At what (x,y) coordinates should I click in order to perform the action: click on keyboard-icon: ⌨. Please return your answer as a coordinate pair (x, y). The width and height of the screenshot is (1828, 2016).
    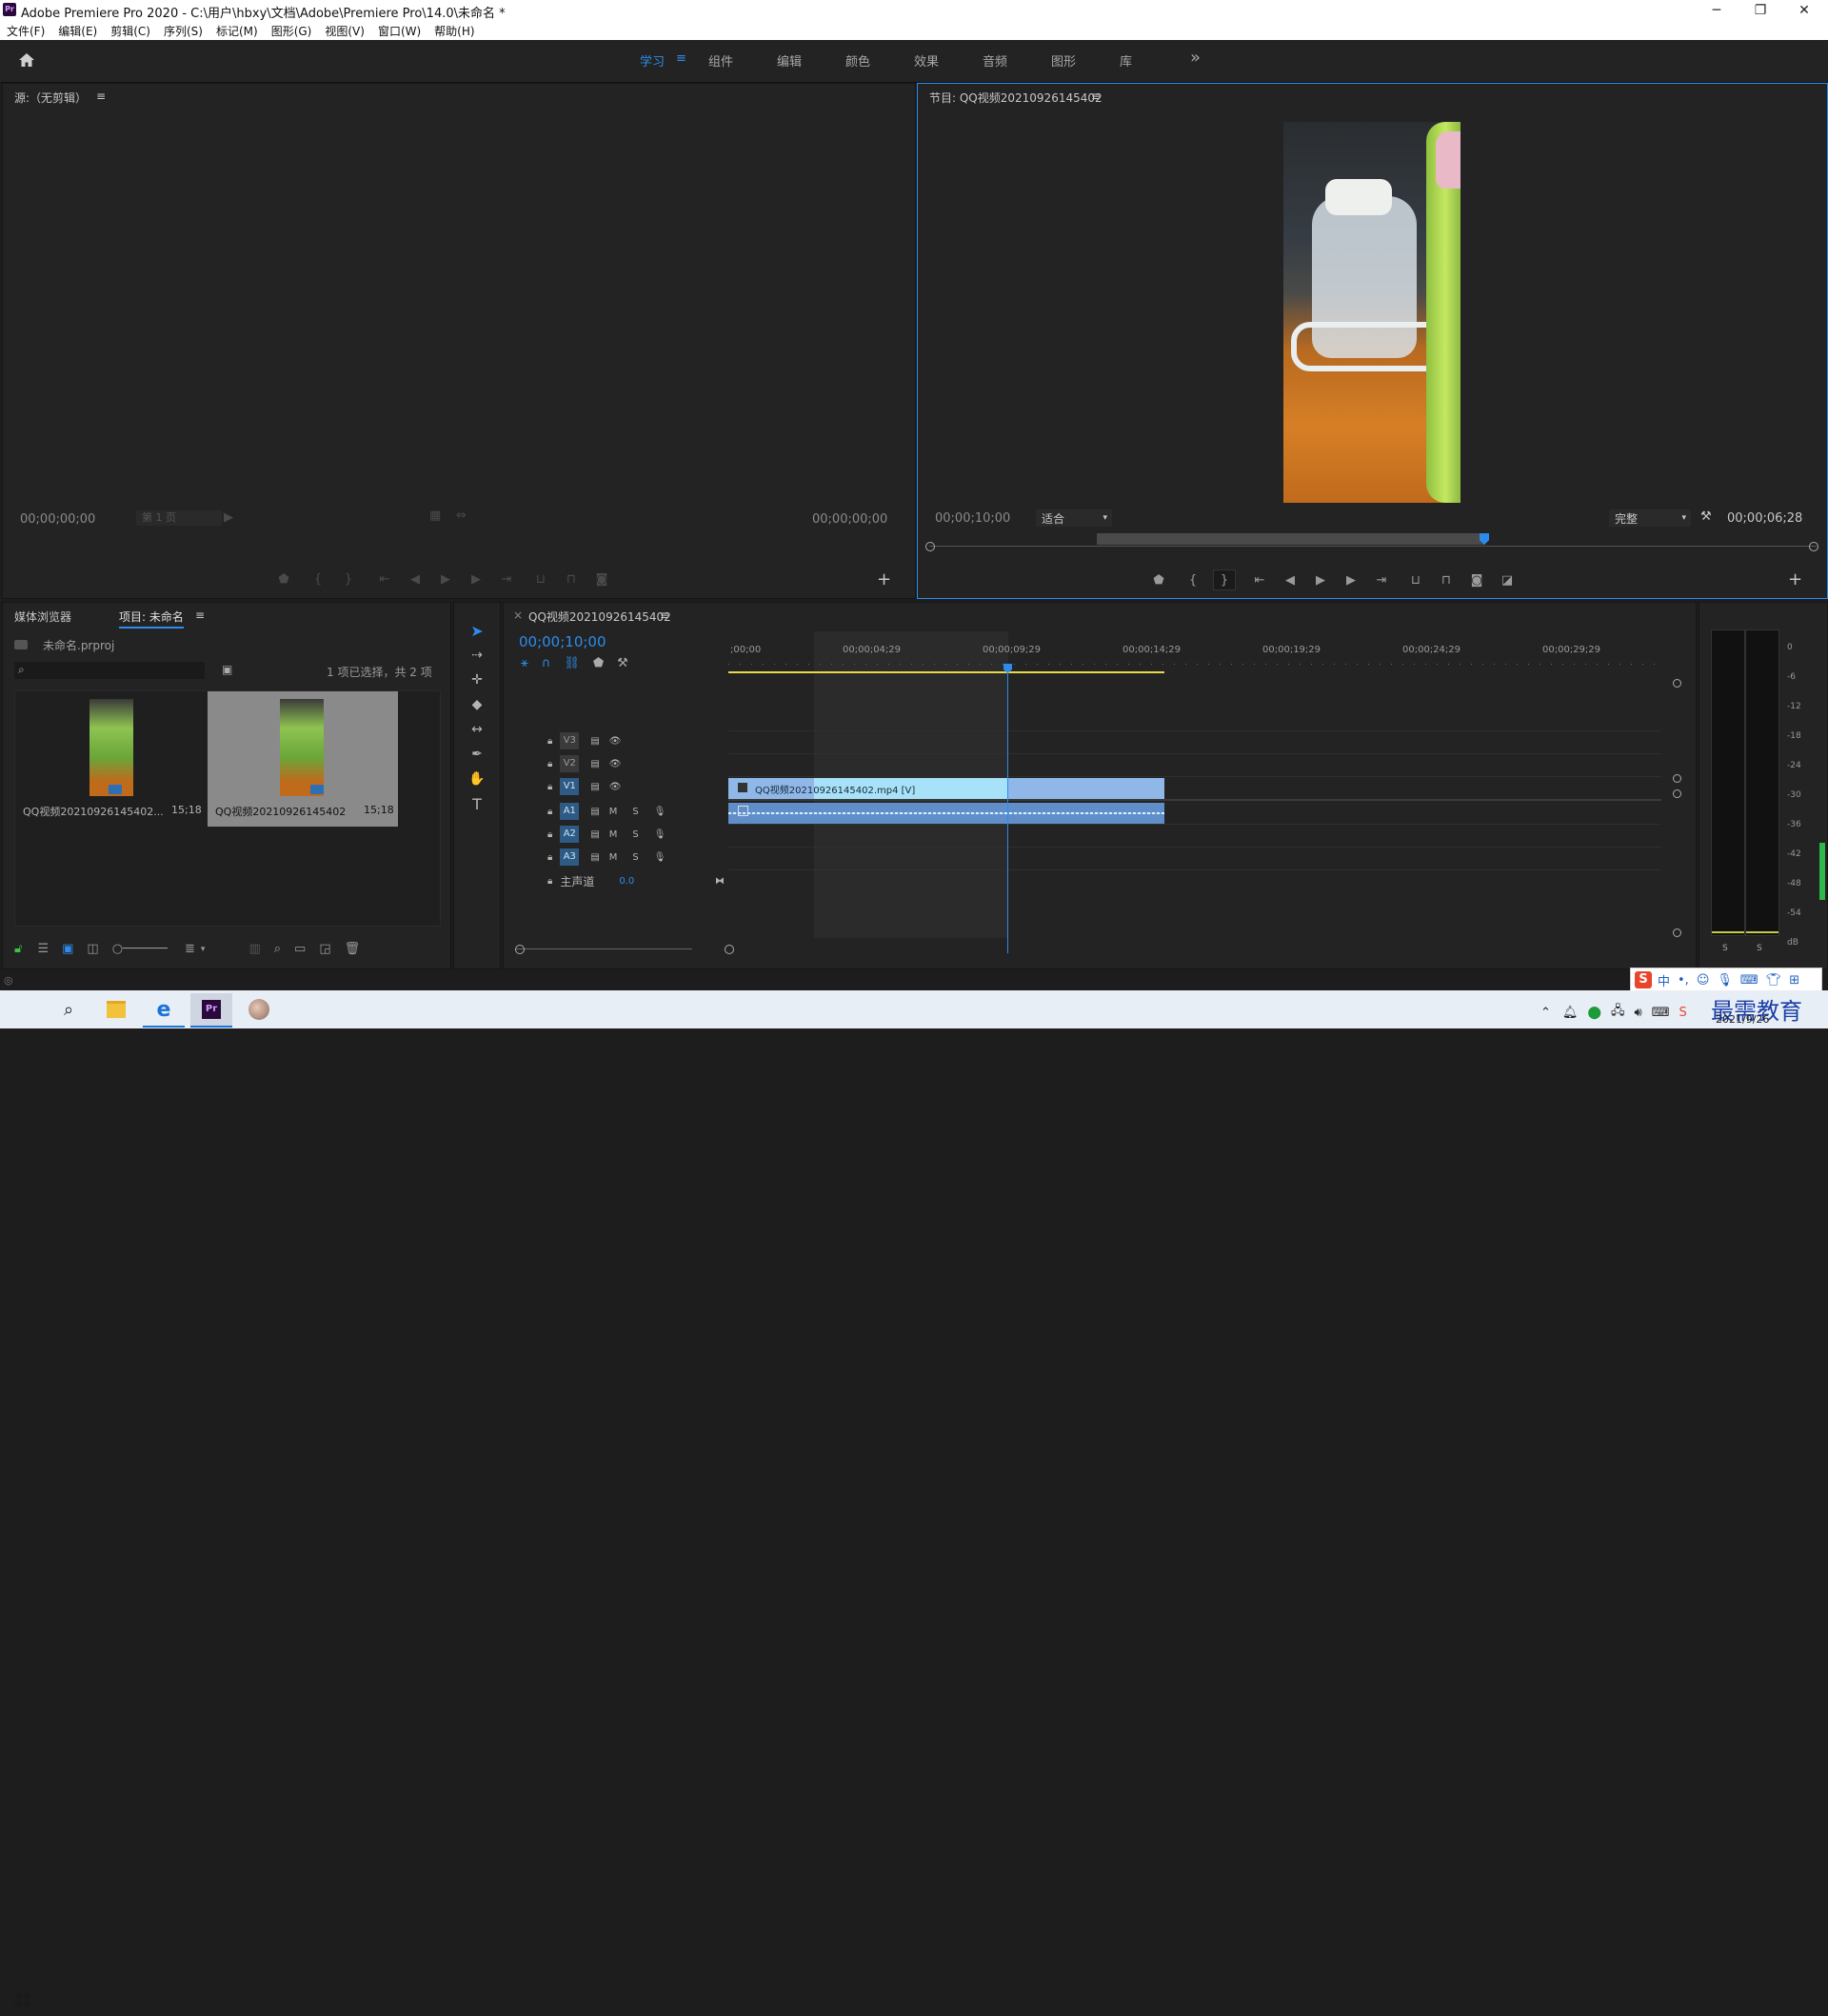
    Looking at the image, I should click on (1749, 980).